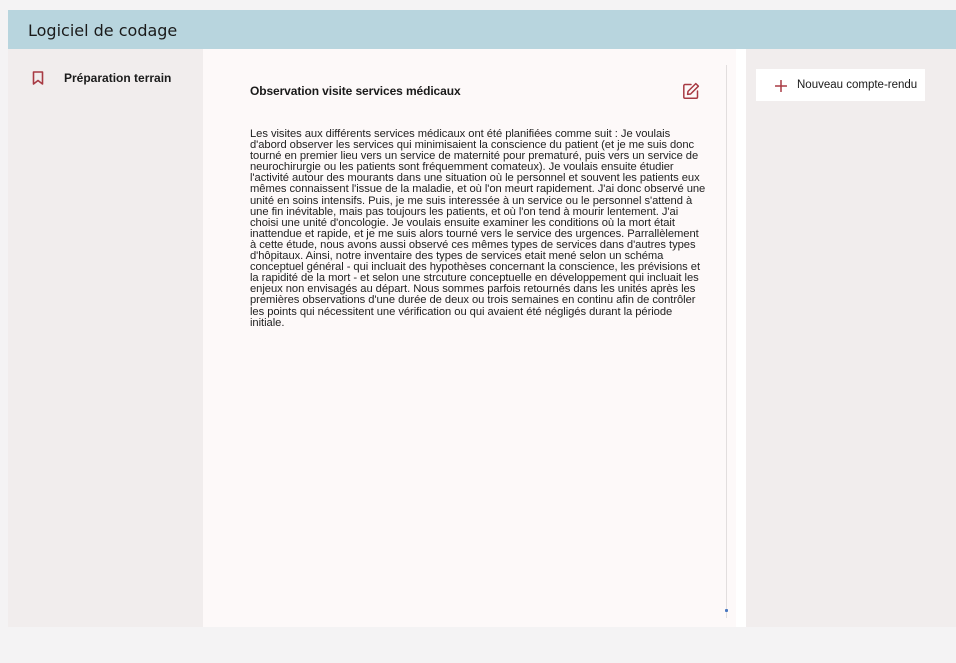 Image resolution: width=956 pixels, height=663 pixels. Describe the element at coordinates (103, 30) in the screenshot. I see `app-title: Logiciel de codage` at that location.